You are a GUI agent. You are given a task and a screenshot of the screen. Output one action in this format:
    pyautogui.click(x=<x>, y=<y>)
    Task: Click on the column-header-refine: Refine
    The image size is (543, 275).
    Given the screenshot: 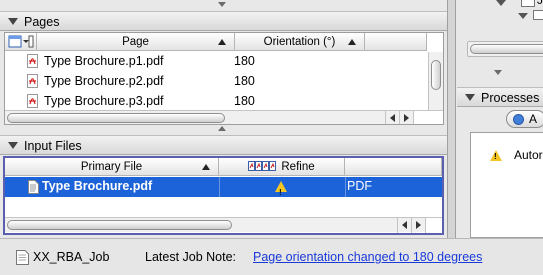 What is the action you would take?
    pyautogui.click(x=282, y=167)
    